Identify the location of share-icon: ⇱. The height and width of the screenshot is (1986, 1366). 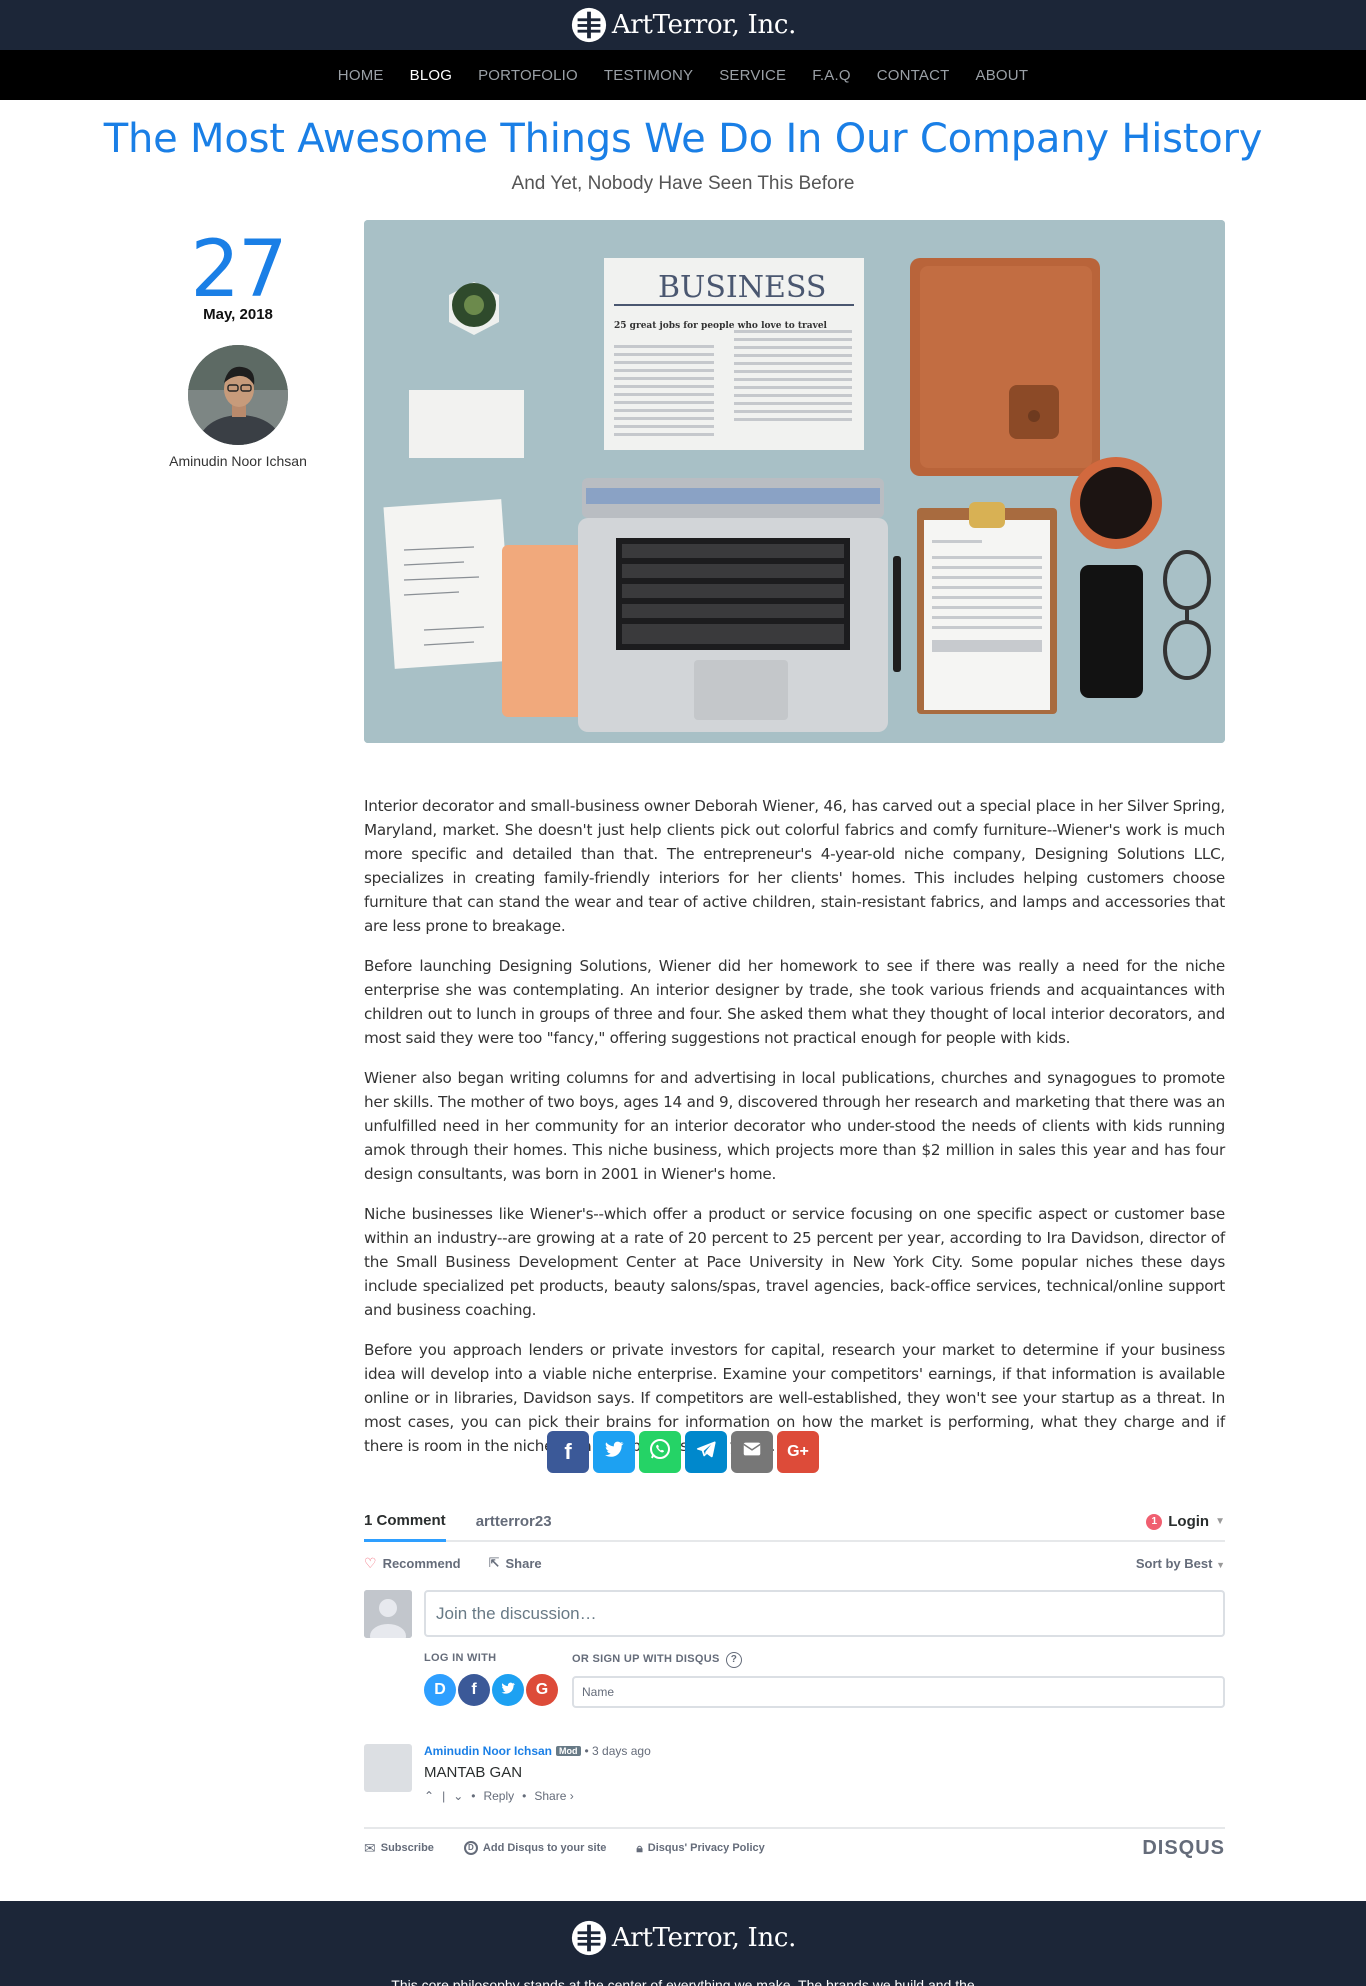
(494, 1562).